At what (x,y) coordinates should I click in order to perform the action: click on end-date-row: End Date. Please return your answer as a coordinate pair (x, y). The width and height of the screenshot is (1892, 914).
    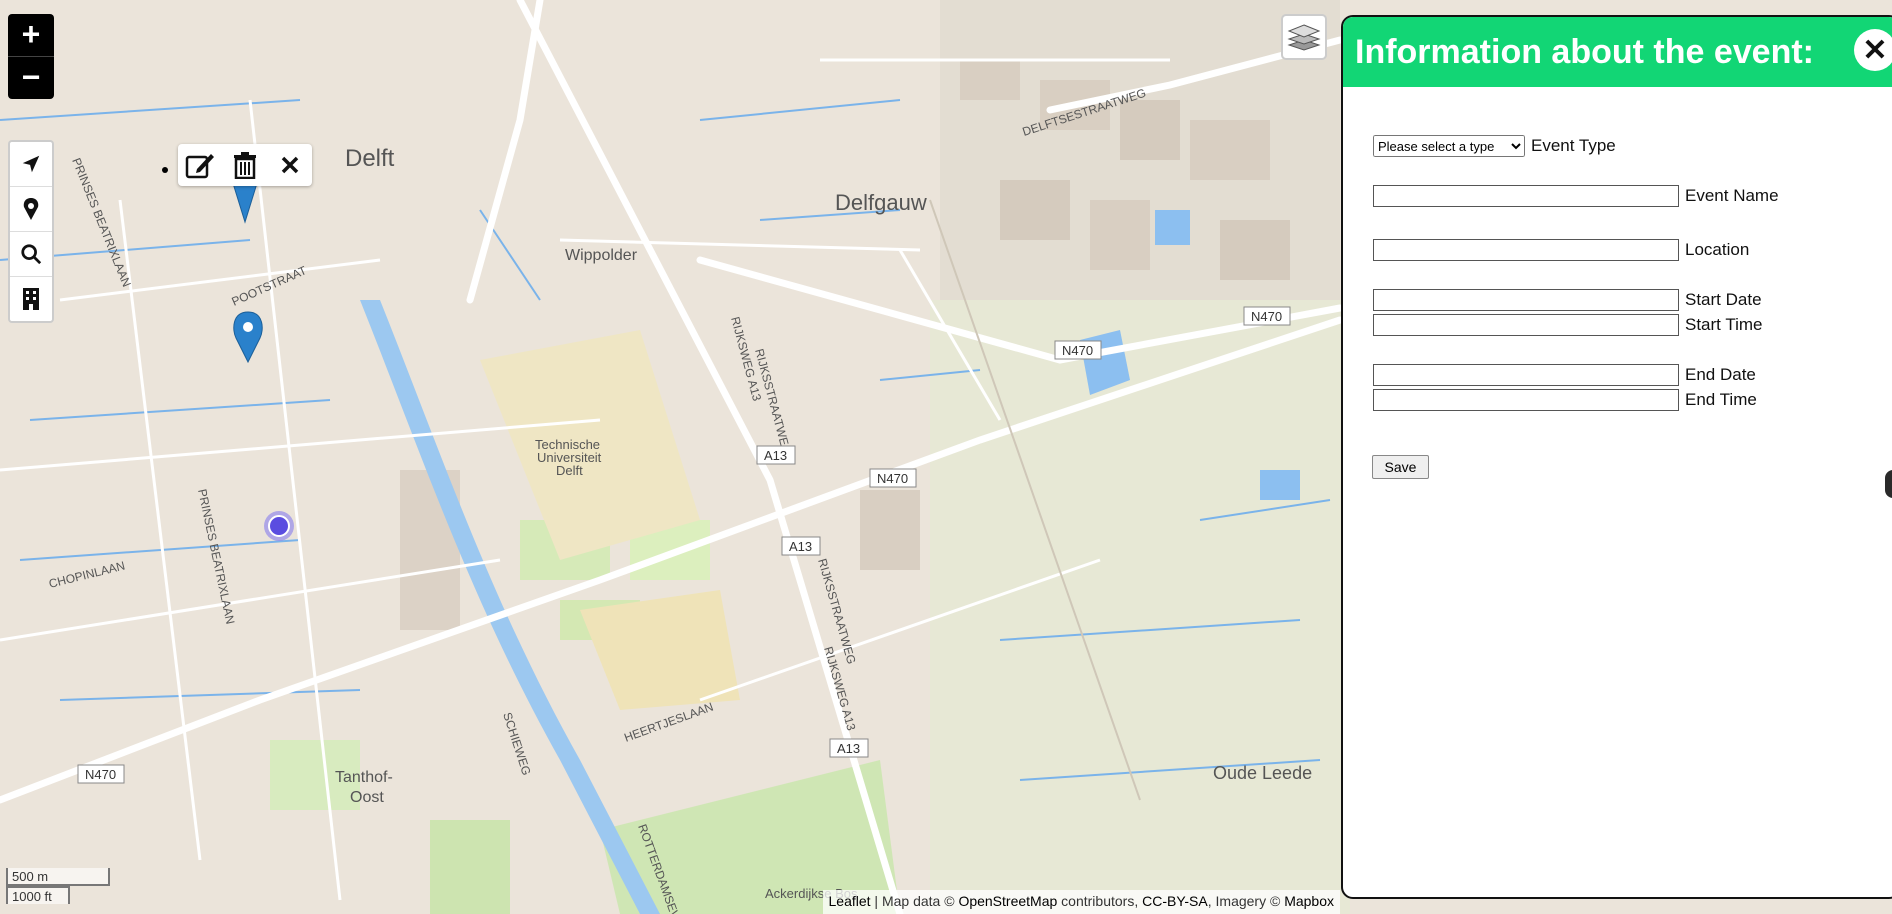
    Looking at the image, I should click on (1623, 375).